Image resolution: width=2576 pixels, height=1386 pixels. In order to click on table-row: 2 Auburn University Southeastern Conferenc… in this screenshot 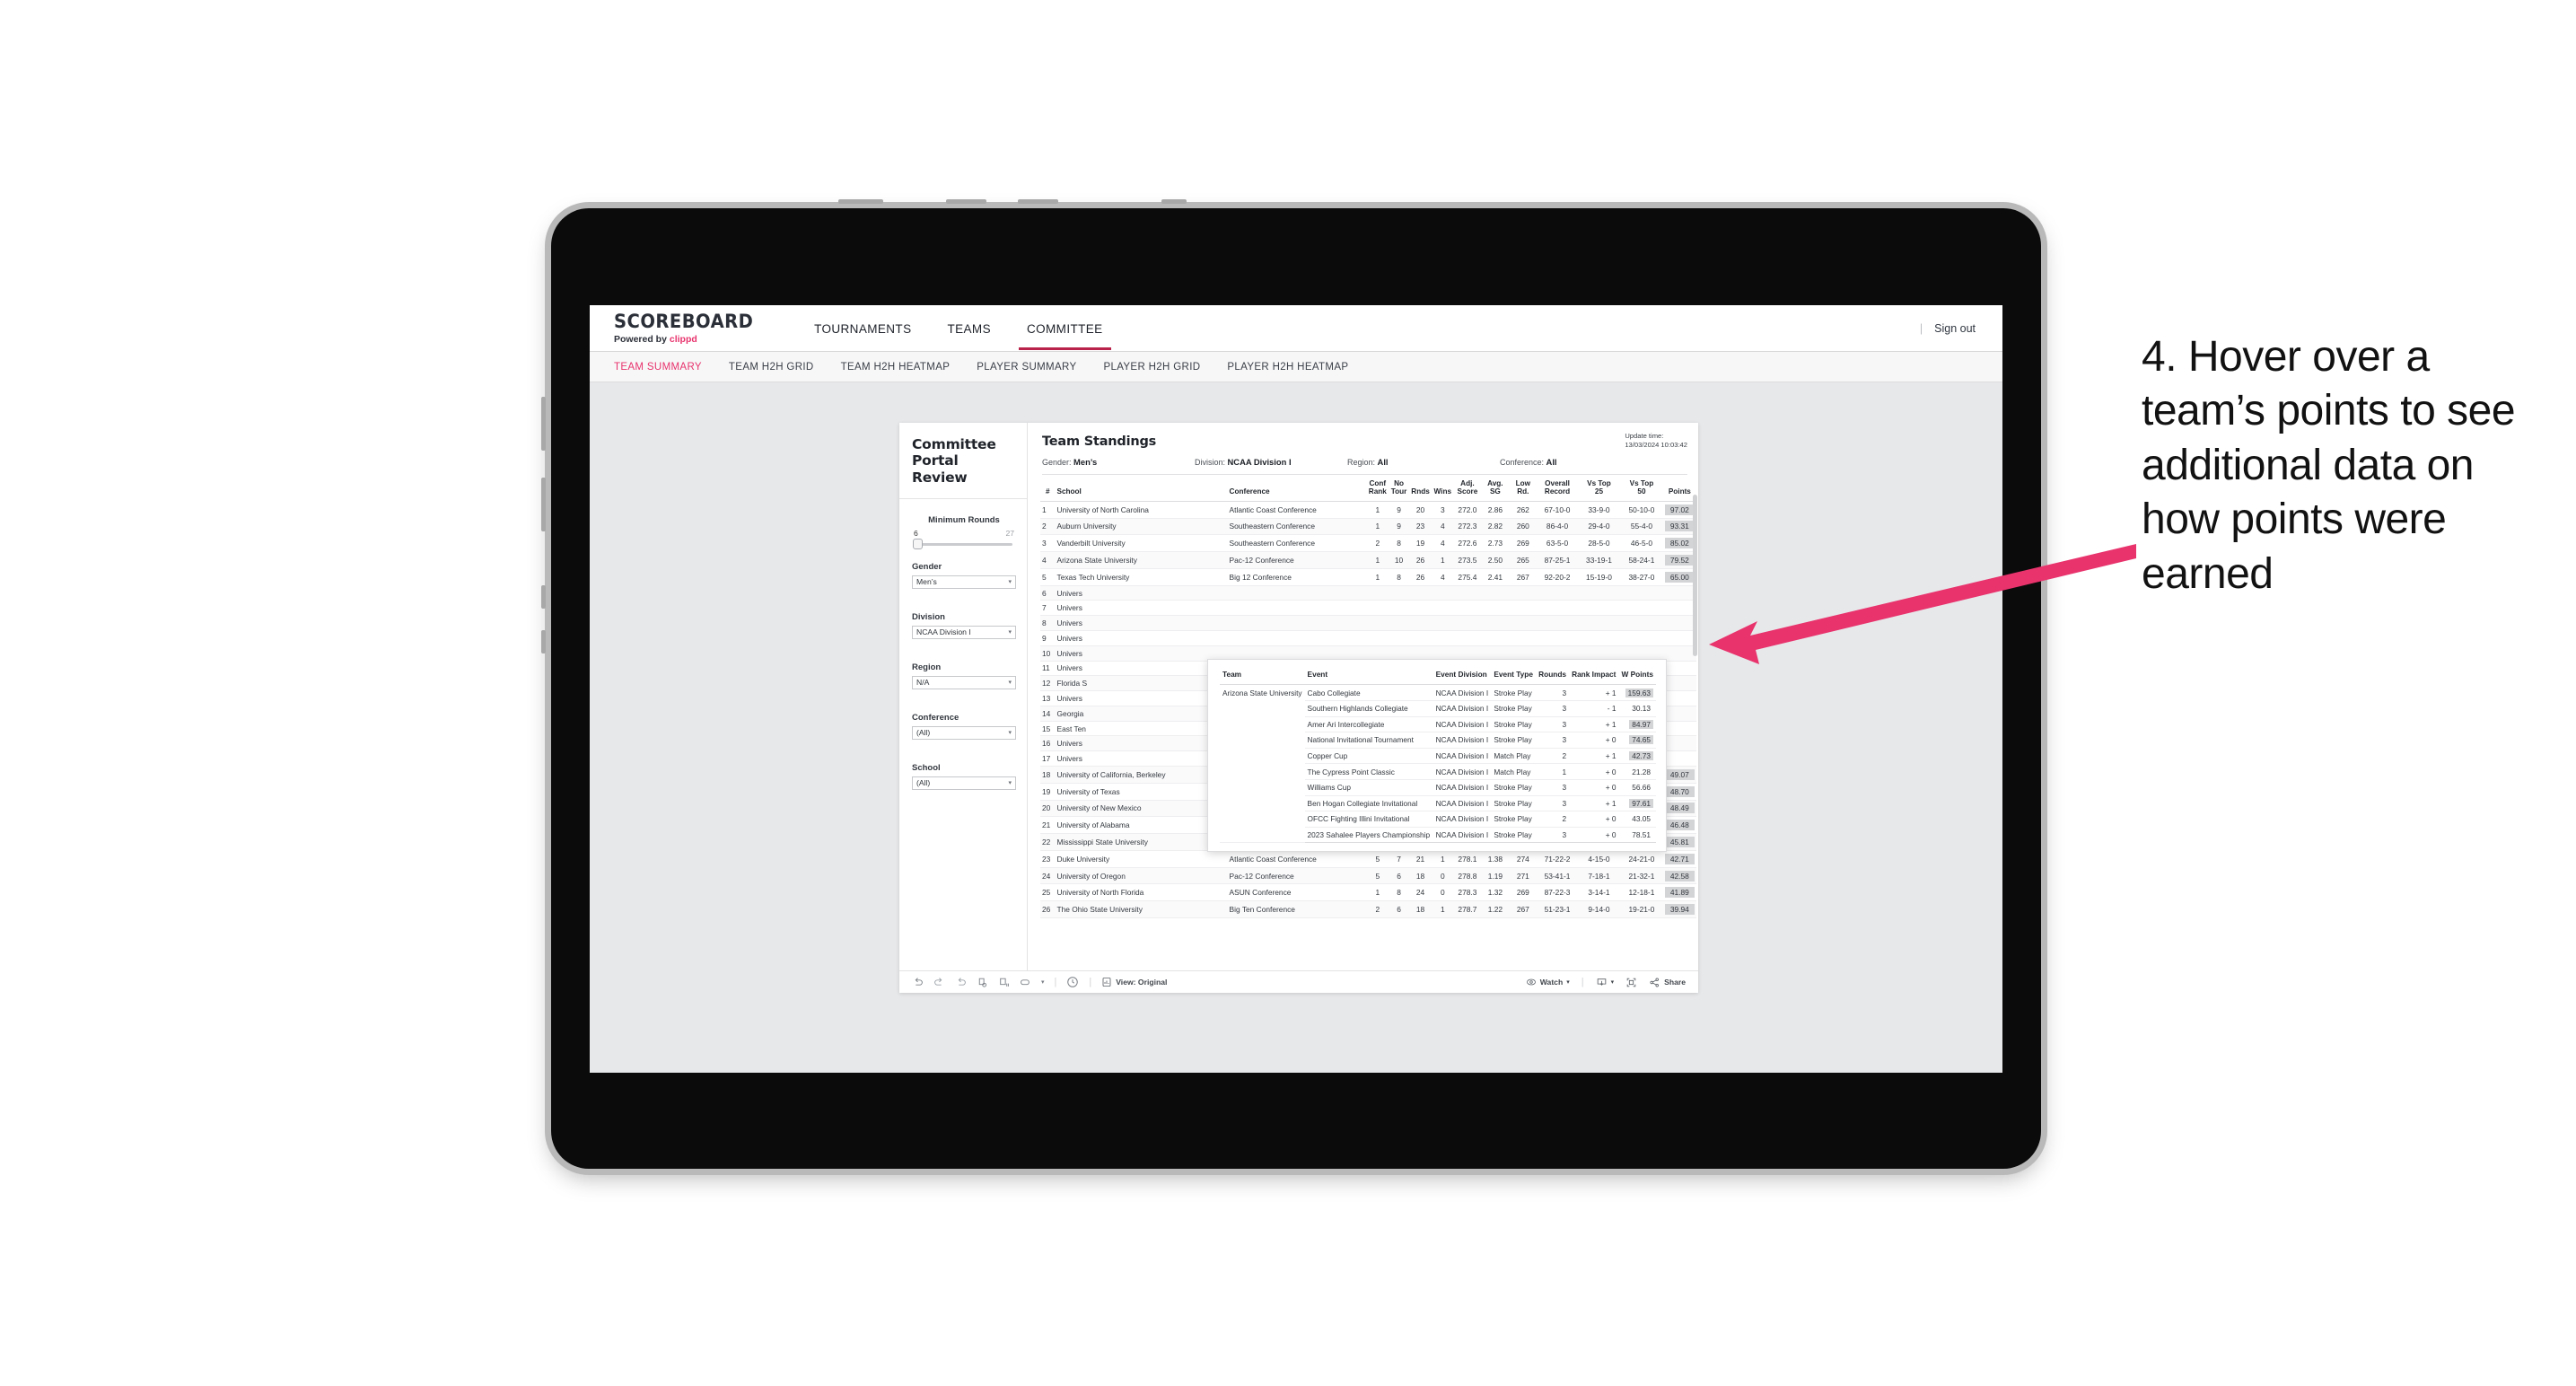, I will do `click(1368, 527)`.